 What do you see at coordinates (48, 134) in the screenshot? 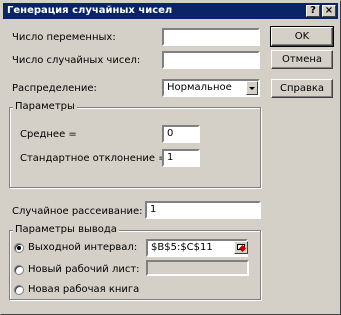
I see `mean-label: Среднее =` at bounding box center [48, 134].